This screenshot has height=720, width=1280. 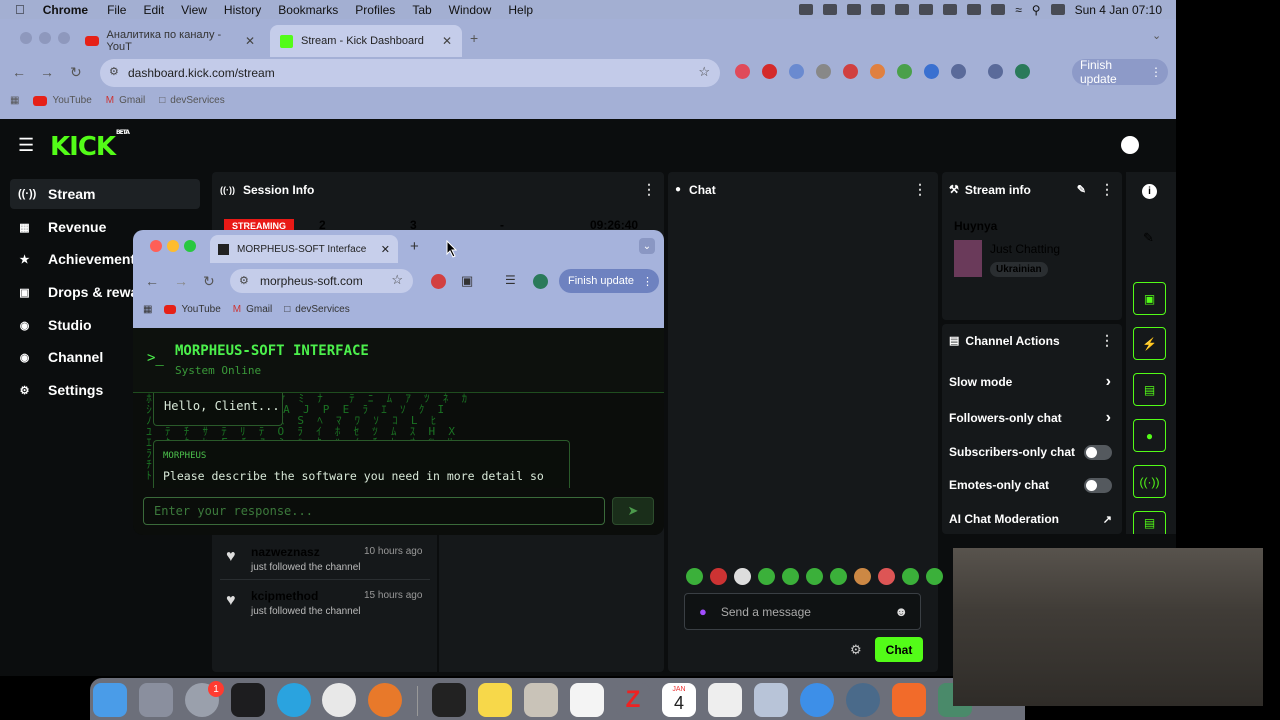 I want to click on emotes-only-row: Emotes-only chat, so click(x=1030, y=485).